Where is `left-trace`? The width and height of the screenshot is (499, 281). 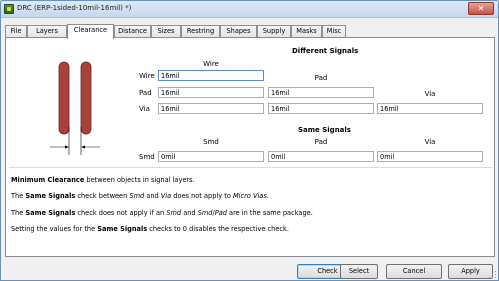
left-trace is located at coordinates (64, 98).